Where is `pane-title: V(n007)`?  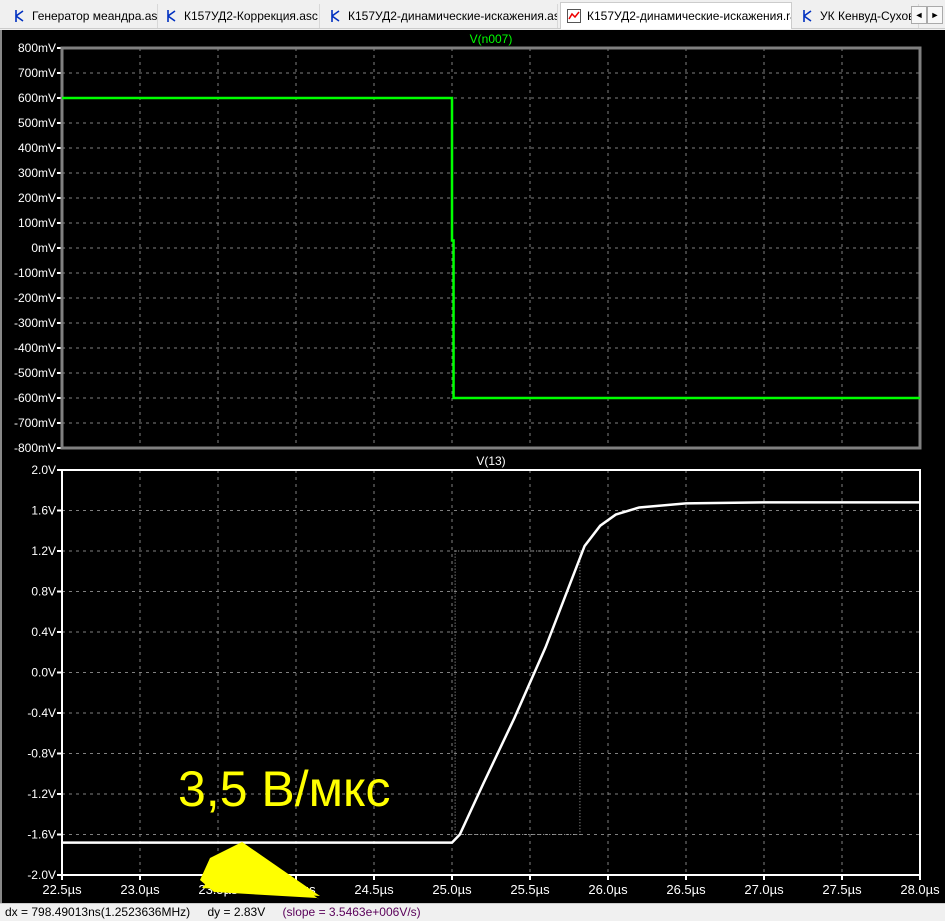 pane-title: V(n007) is located at coordinates (491, 39).